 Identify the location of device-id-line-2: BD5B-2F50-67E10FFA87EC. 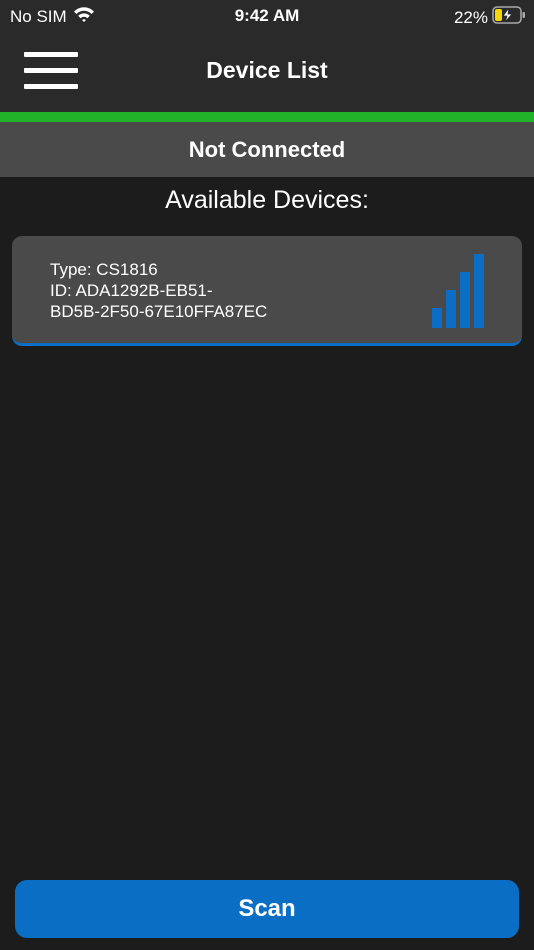
(159, 311).